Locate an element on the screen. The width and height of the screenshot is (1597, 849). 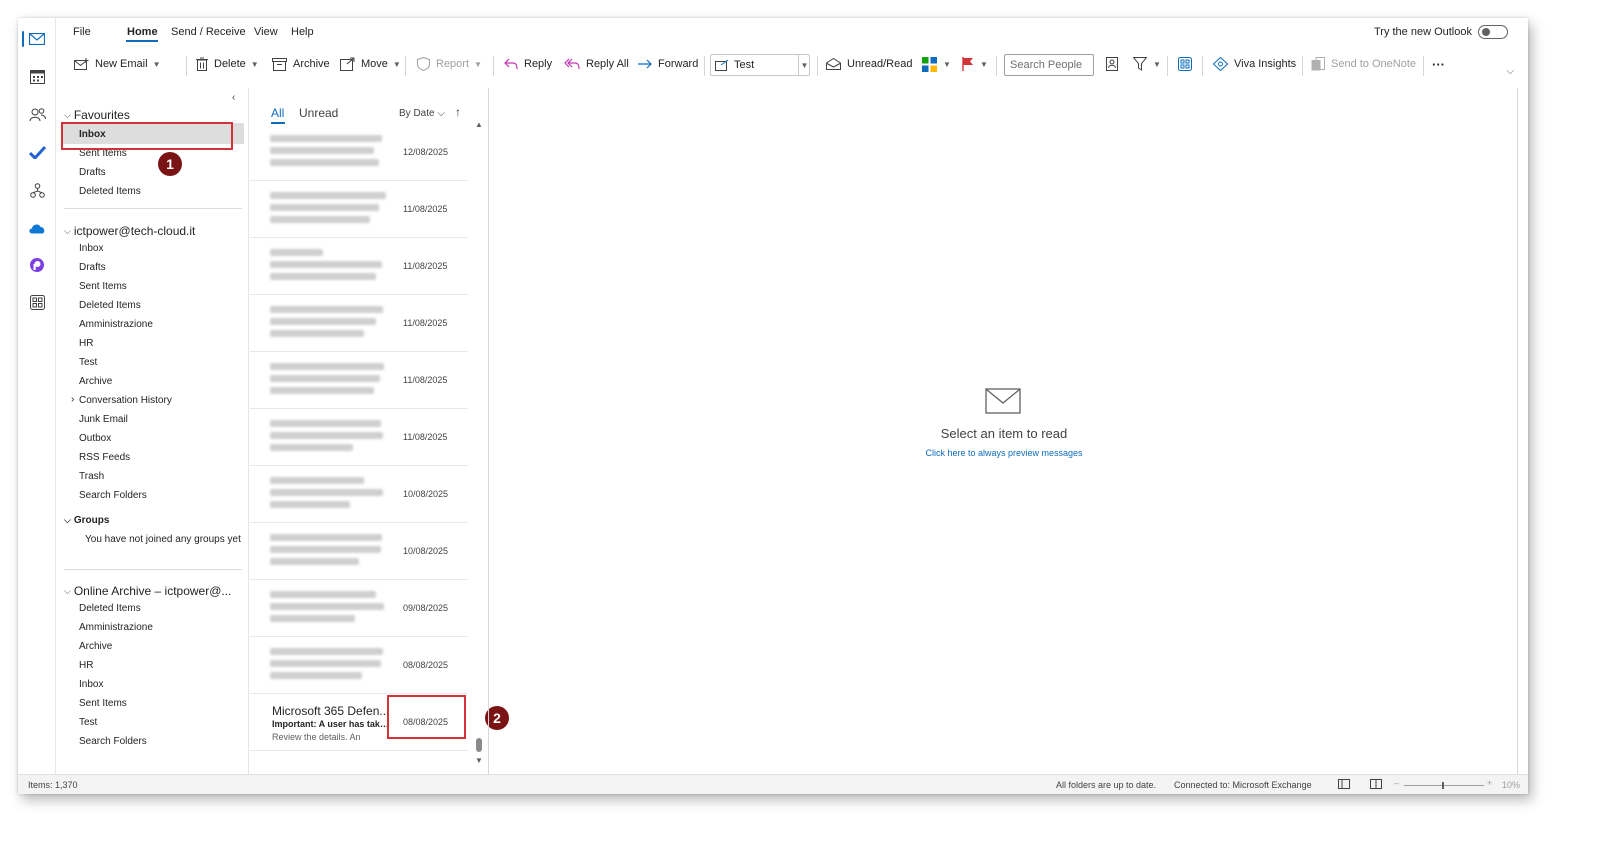
viva-insights-button: Viva Insights is located at coordinates (1254, 64).